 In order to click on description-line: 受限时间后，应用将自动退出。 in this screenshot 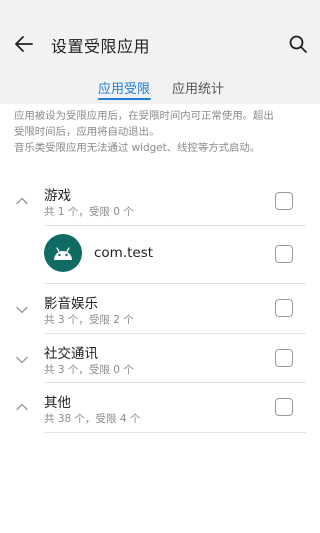, I will do `click(87, 132)`.